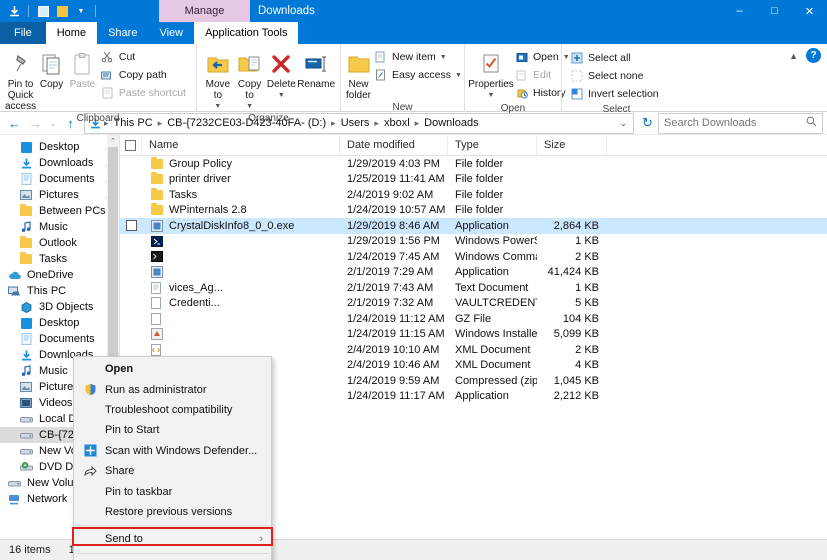  Describe the element at coordinates (113, 141) in the screenshot. I see `scroll-up-icon: ⌃` at that location.